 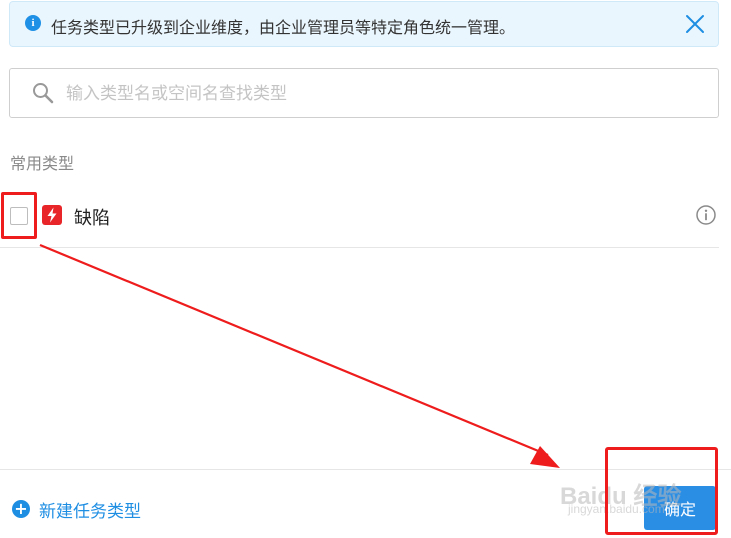 What do you see at coordinates (365, 503) in the screenshot?
I see `footer: + 新建任务类型 确定` at bounding box center [365, 503].